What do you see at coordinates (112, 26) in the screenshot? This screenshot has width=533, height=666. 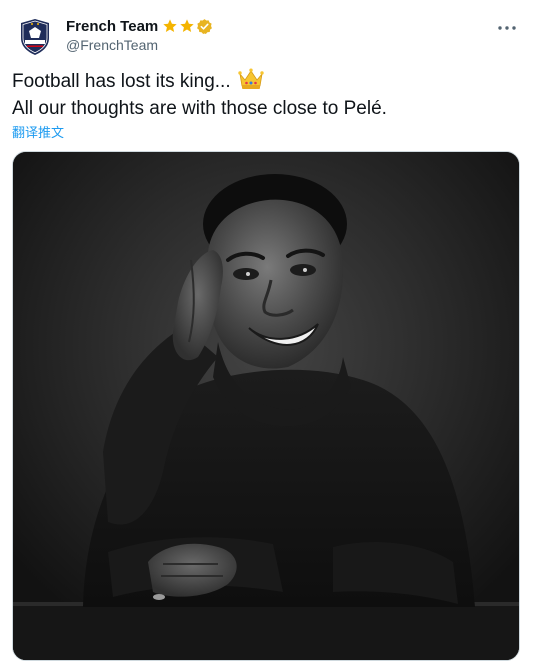 I see `display-name: French Team` at bounding box center [112, 26].